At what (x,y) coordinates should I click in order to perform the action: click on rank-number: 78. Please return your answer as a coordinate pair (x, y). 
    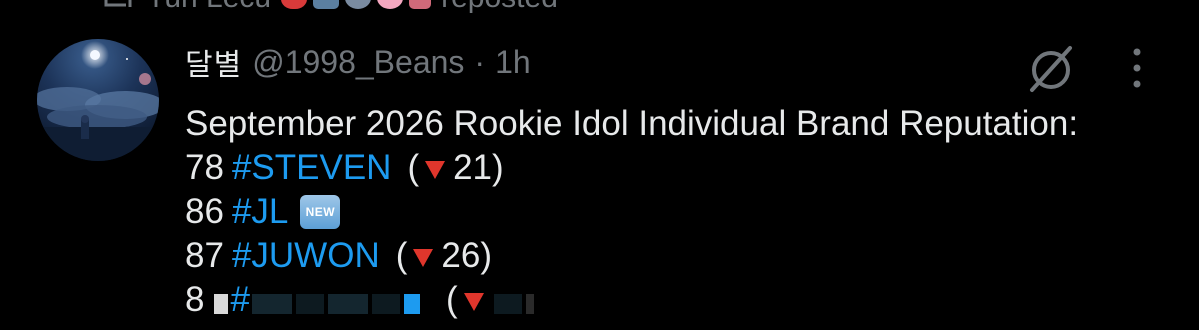
    Looking at the image, I should click on (204, 167).